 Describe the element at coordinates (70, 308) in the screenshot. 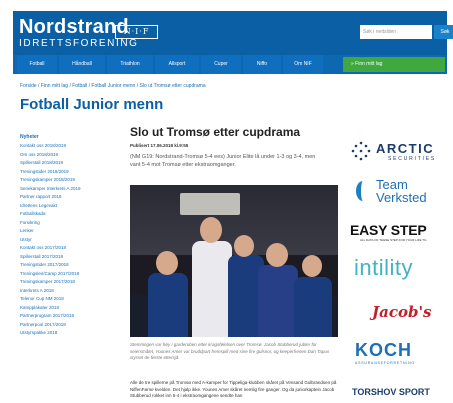

I see `sidebar-item: Kampplakater 2018` at that location.